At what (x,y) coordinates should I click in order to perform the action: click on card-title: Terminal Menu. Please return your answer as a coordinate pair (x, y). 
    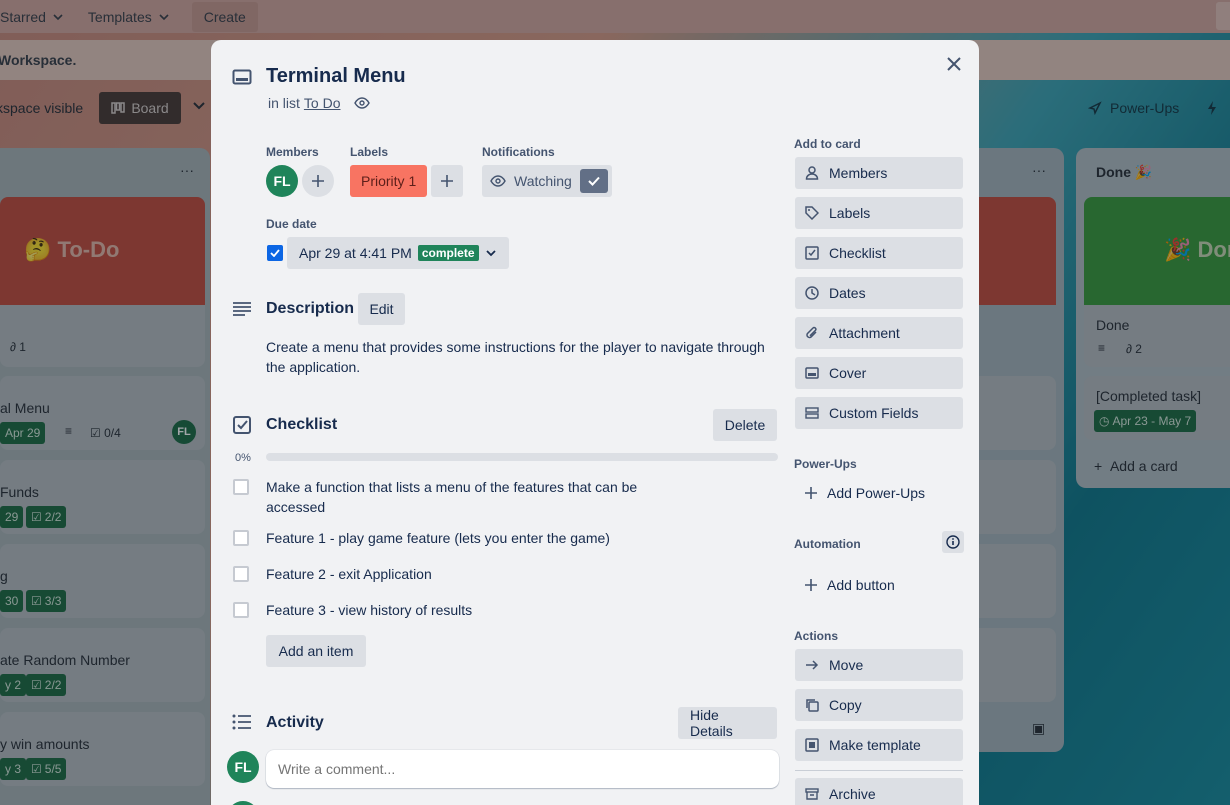
    Looking at the image, I should click on (336, 76).